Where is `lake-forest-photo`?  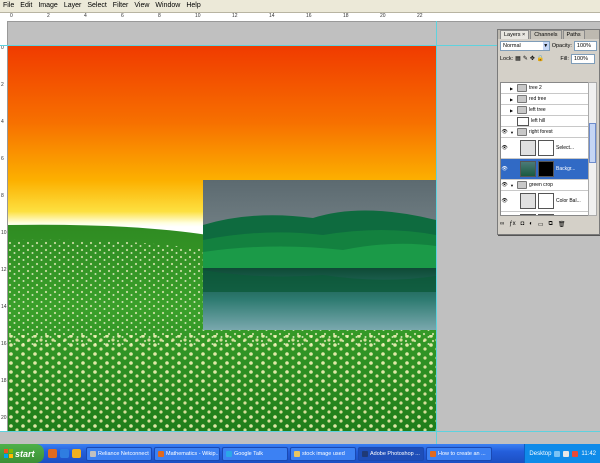
lake-forest-photo is located at coordinates (319, 255).